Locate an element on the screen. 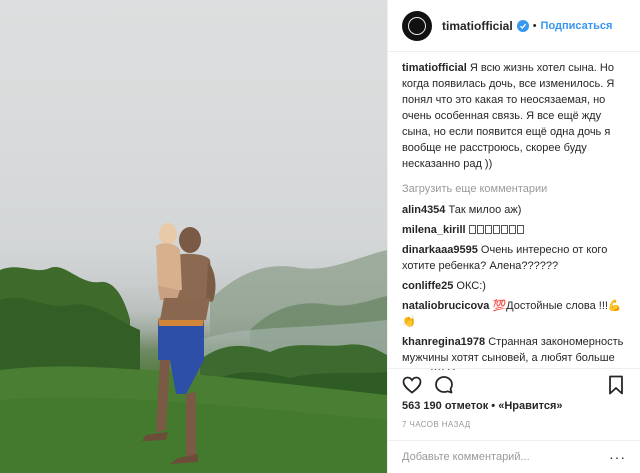  comment-username: khanregina1978 is located at coordinates (443, 342).